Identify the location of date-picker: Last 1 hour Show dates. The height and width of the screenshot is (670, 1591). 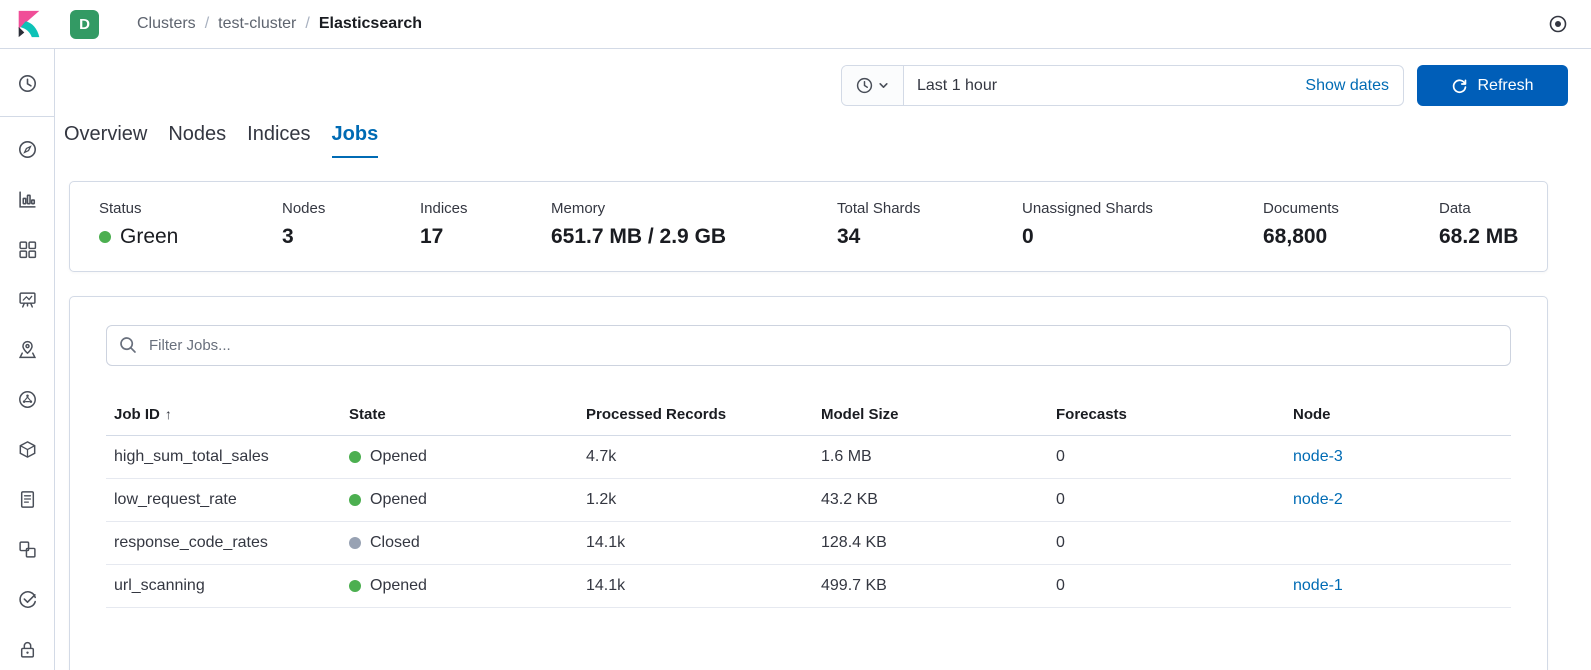
(1122, 85).